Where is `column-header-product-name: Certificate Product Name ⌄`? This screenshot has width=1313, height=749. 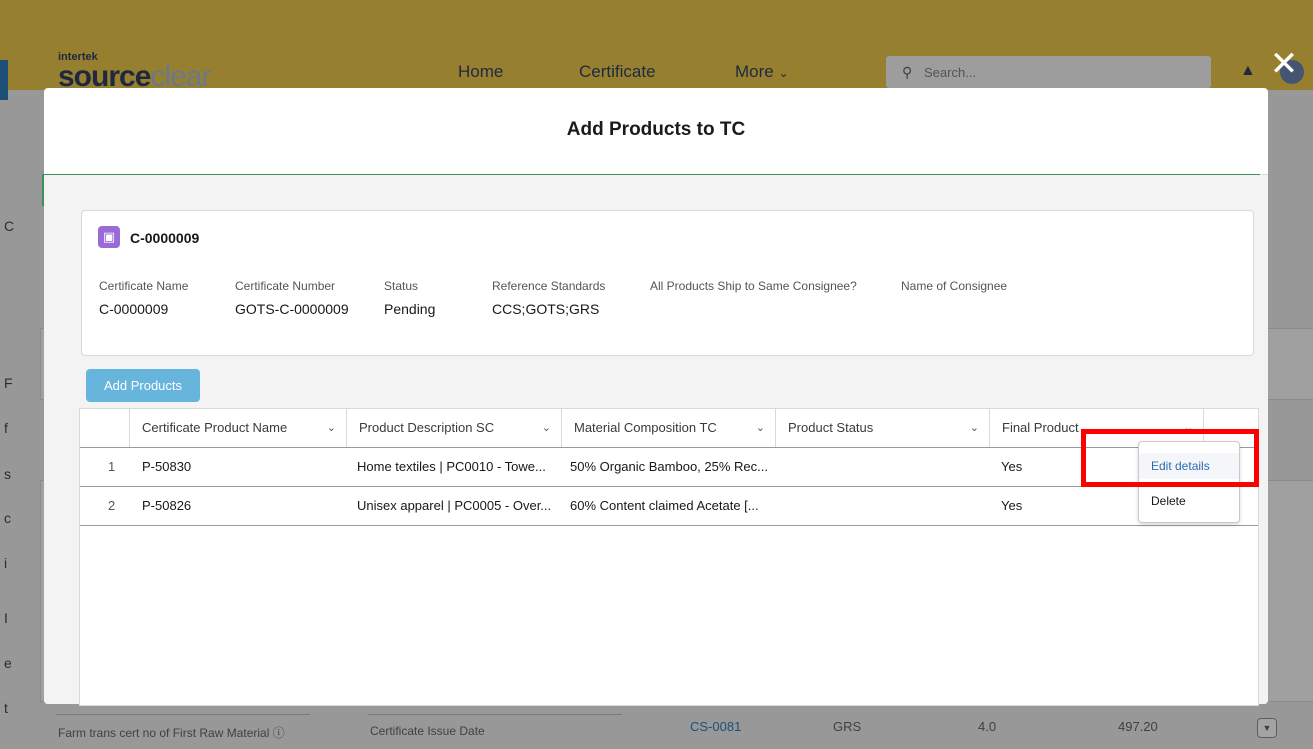
column-header-product-name: Certificate Product Name ⌄ is located at coordinates (238, 428).